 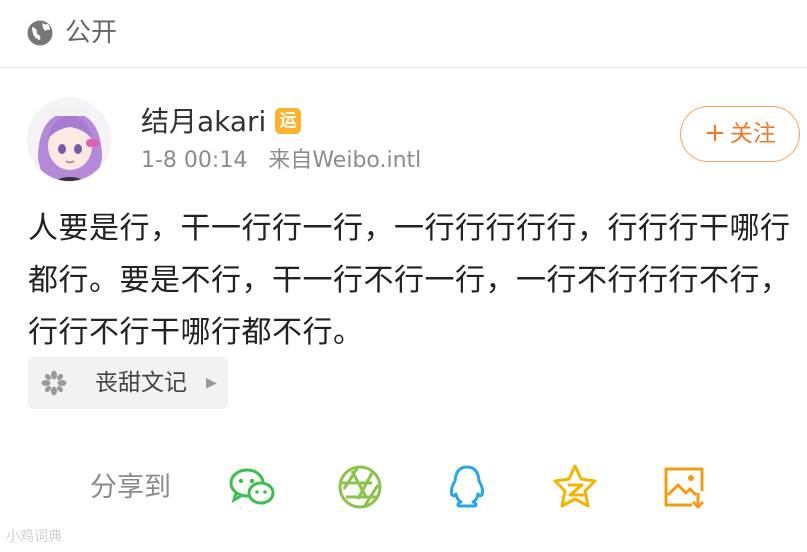 I want to click on post-source: 来自Weibo.intl, so click(x=345, y=160).